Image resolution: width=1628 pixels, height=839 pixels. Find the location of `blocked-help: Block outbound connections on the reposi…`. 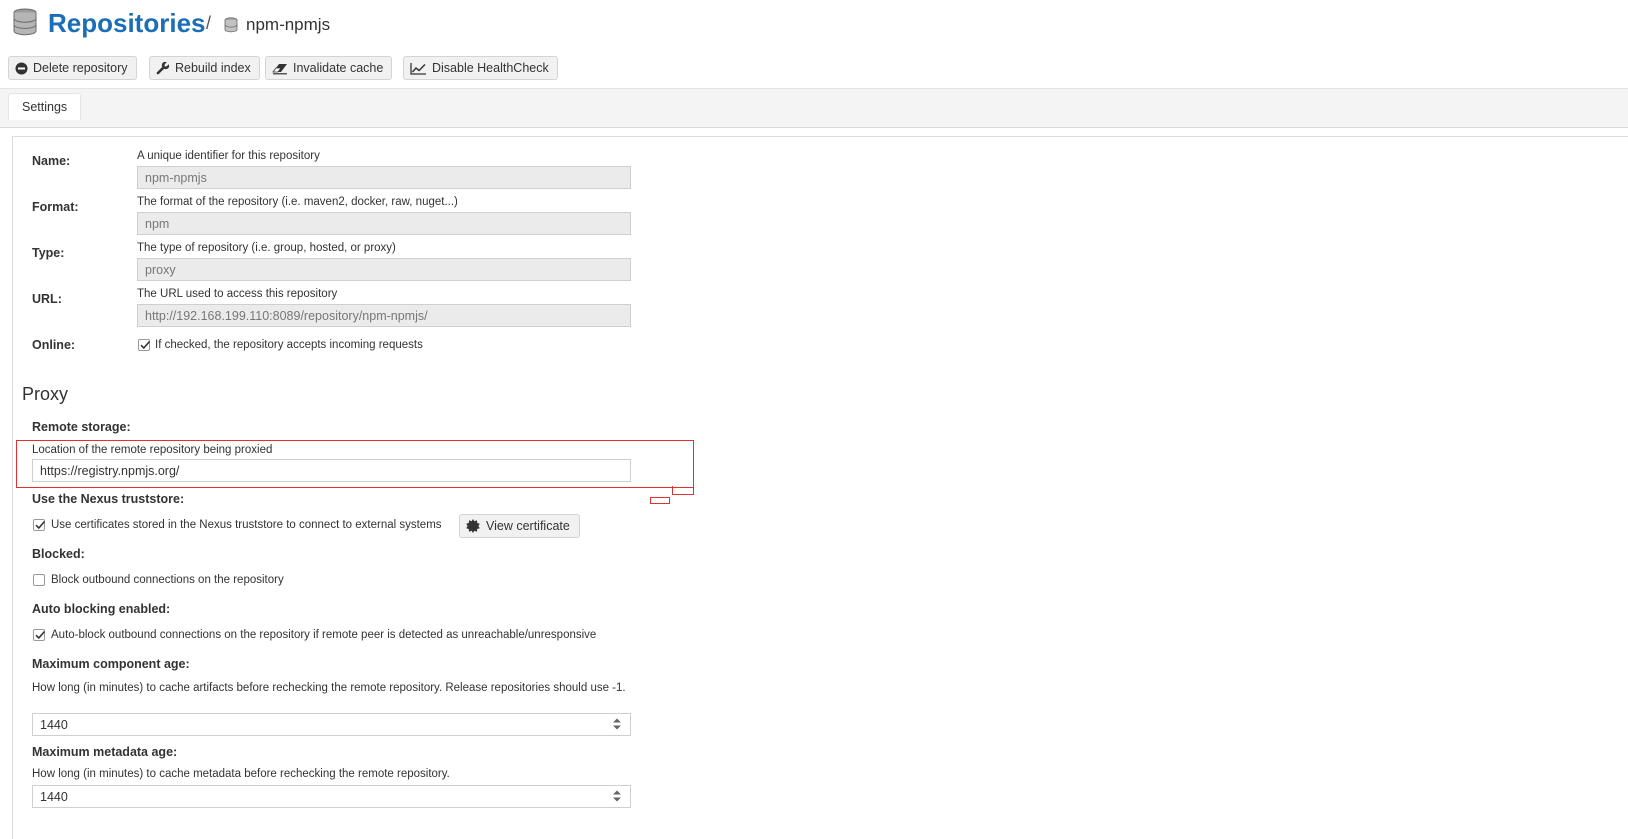

blocked-help: Block outbound connections on the reposi… is located at coordinates (167, 580).